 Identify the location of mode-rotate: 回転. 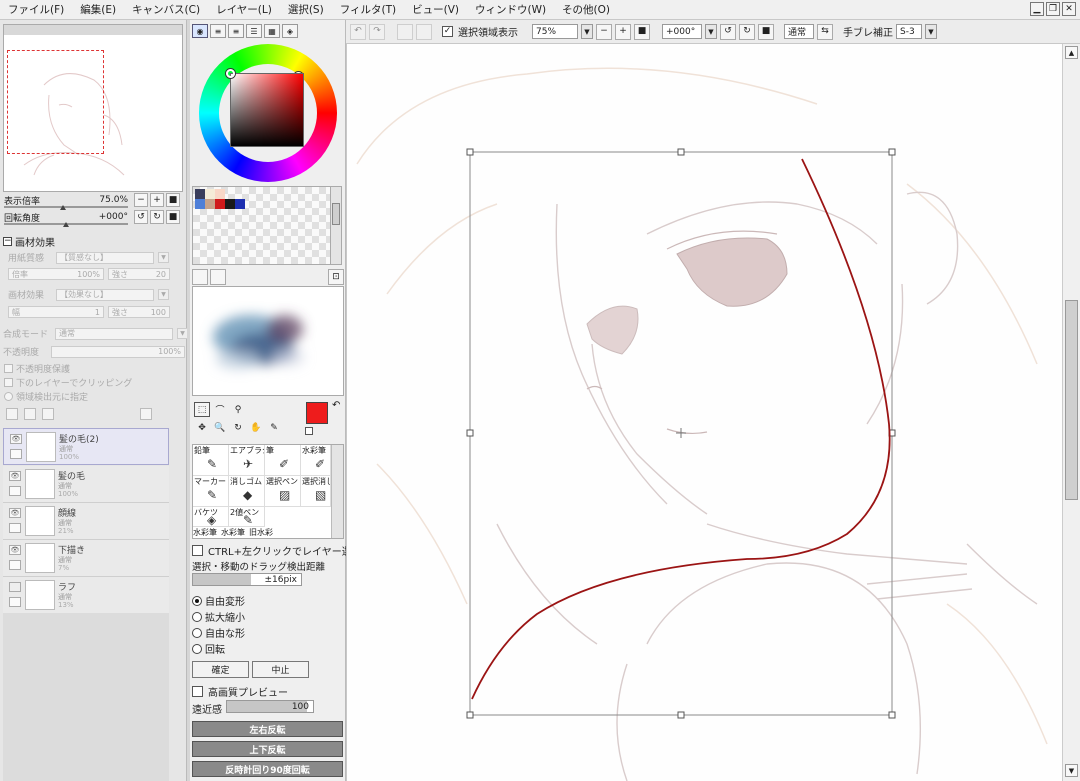
(208, 648).